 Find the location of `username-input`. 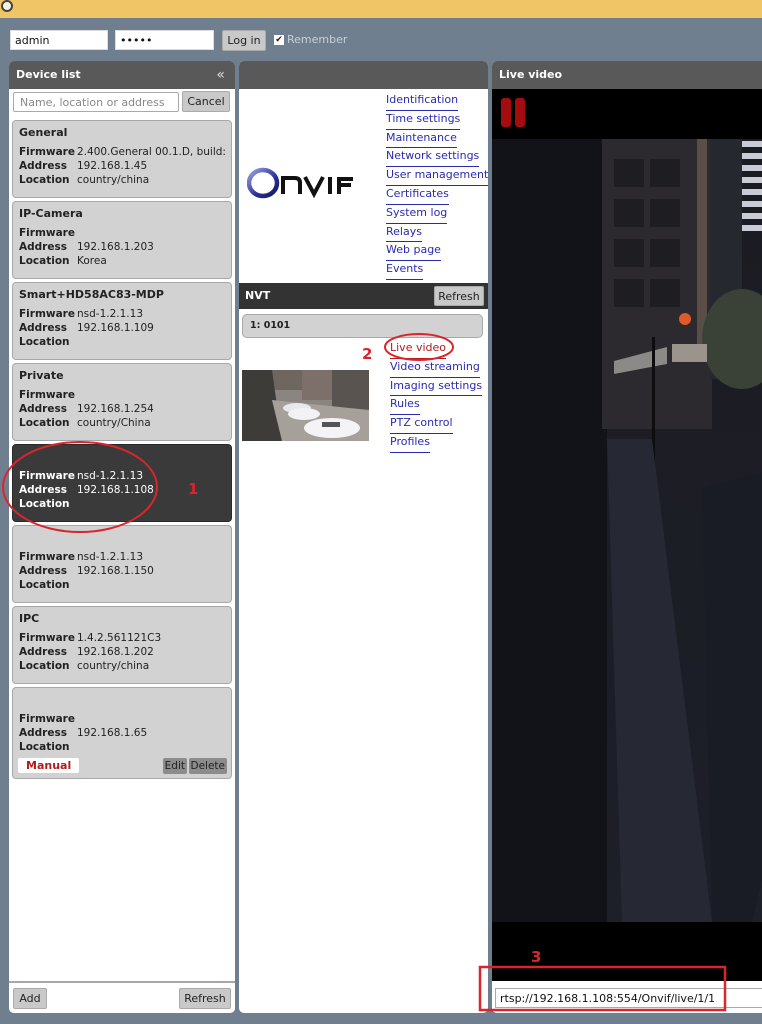

username-input is located at coordinates (59, 40).